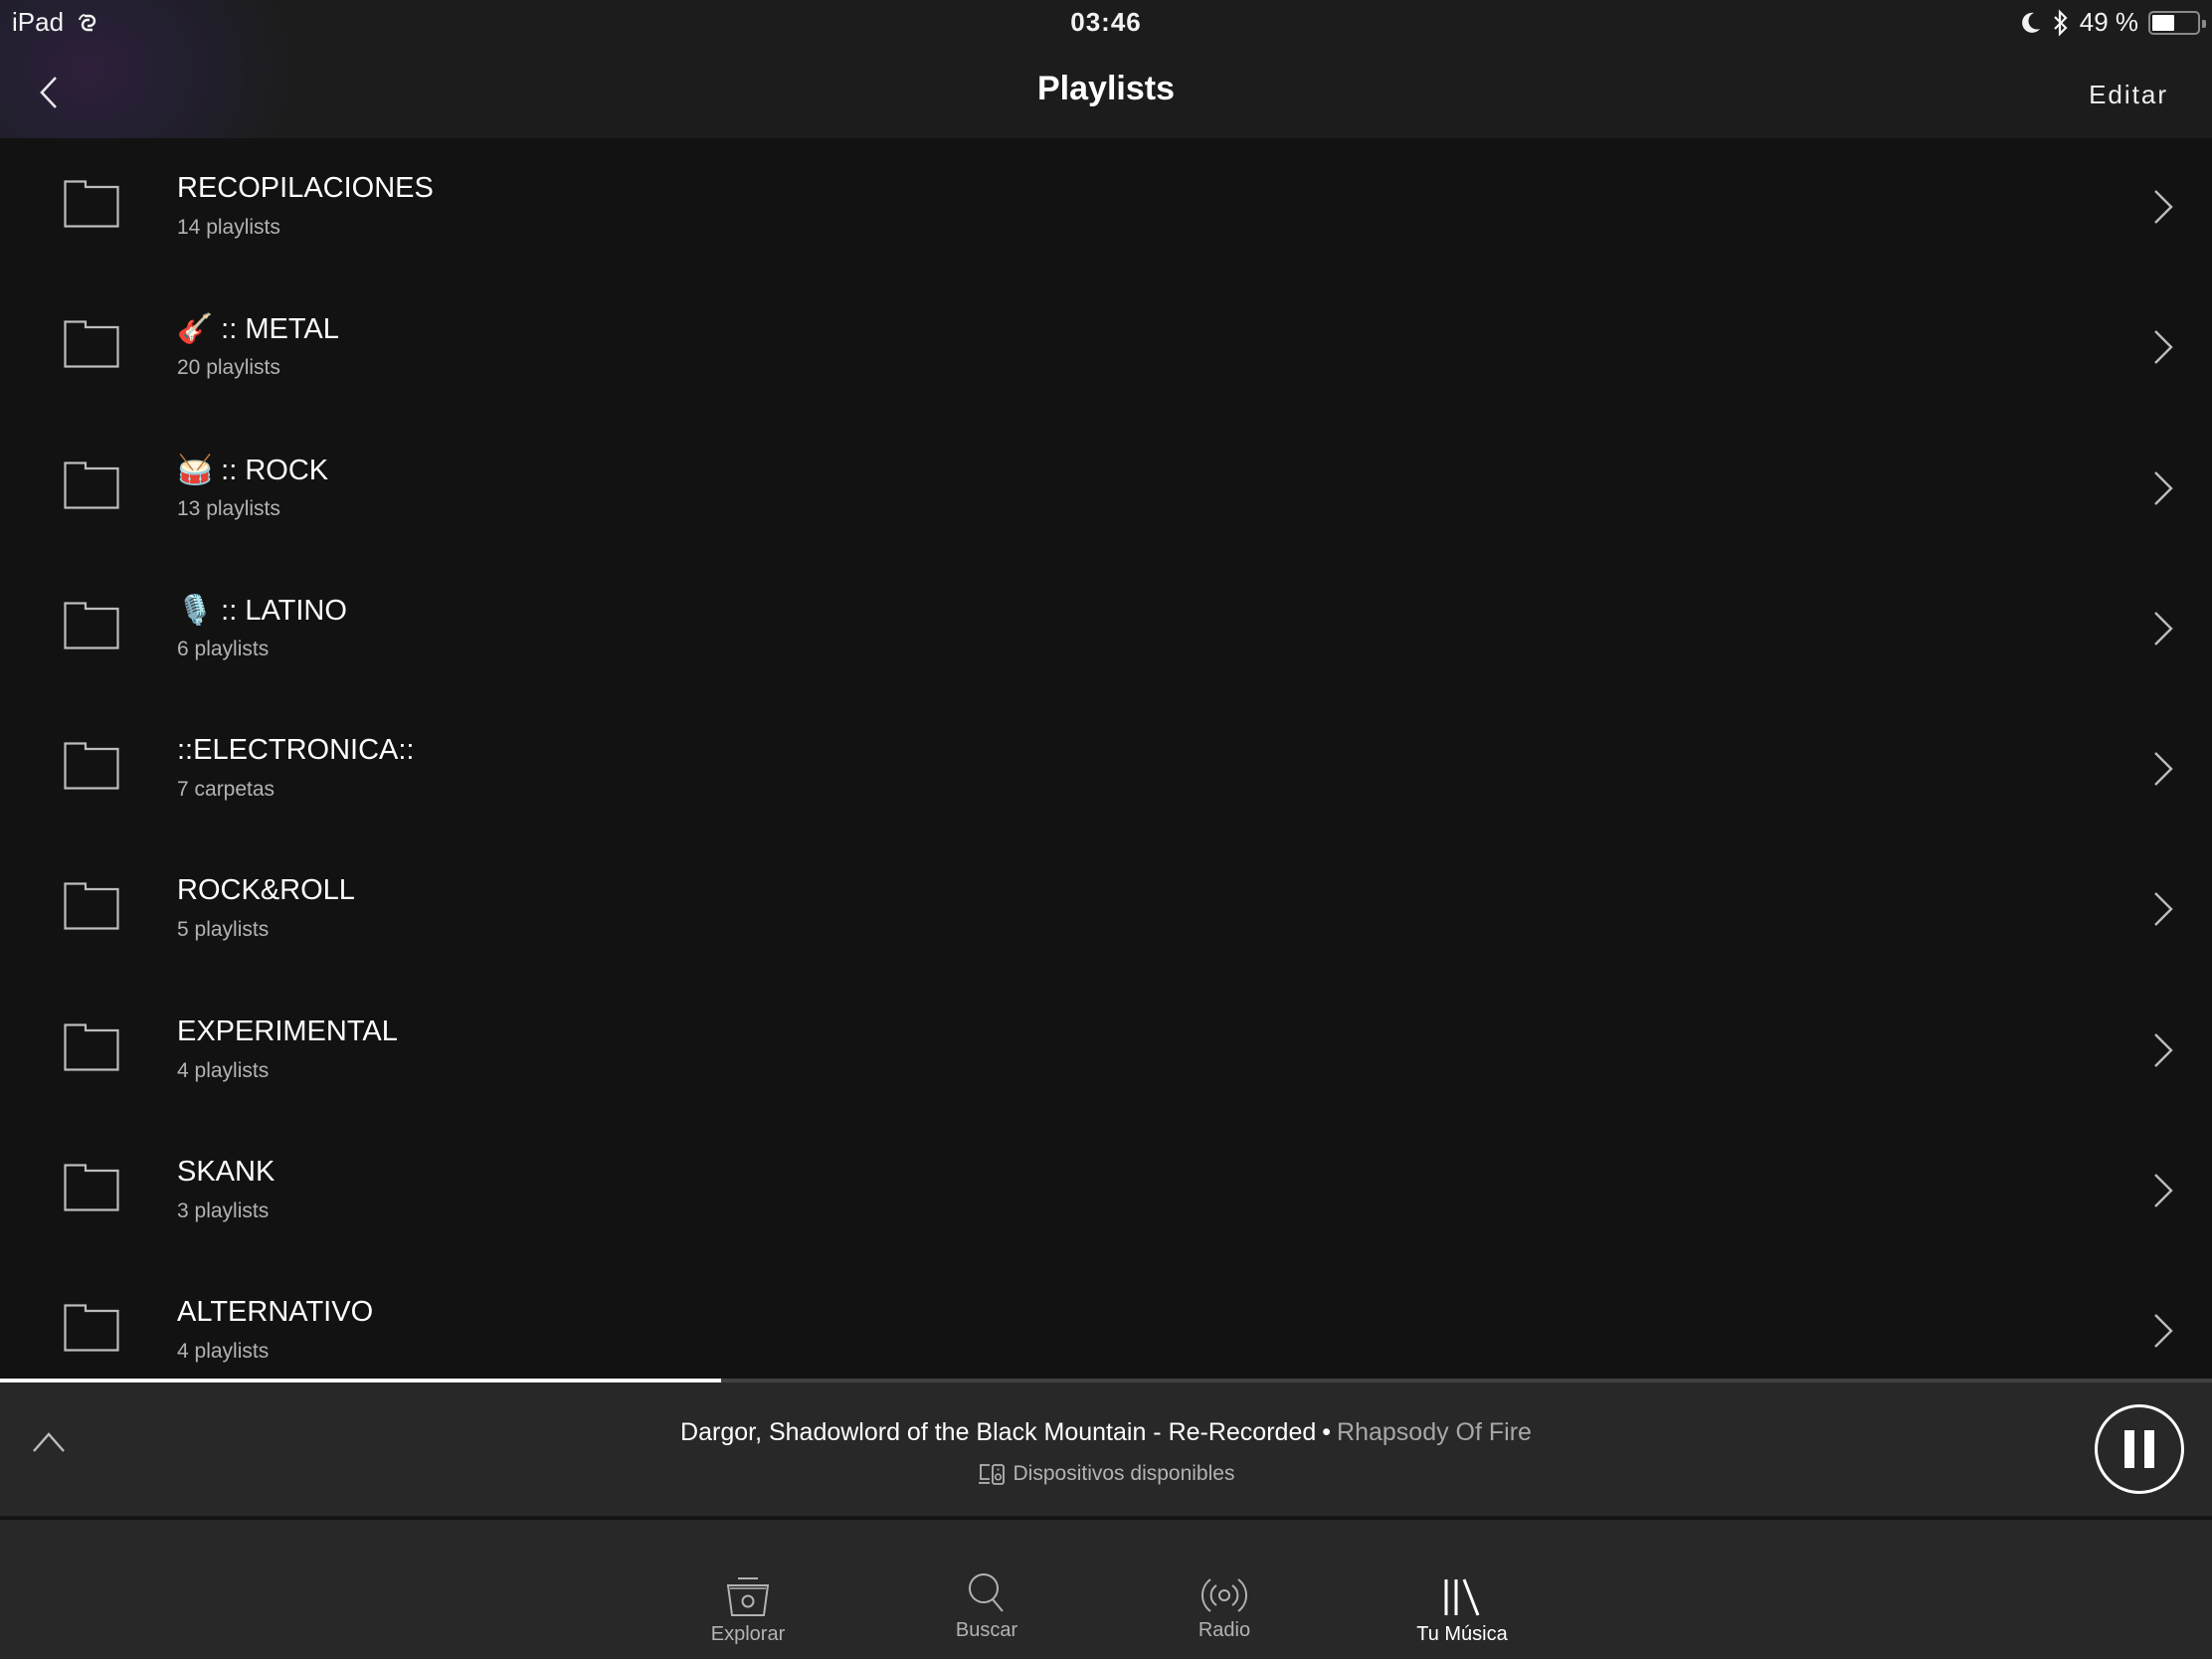 The image size is (2212, 1659). I want to click on folder-row: 🥁 :: ROCK 13 playlists, so click(1106, 490).